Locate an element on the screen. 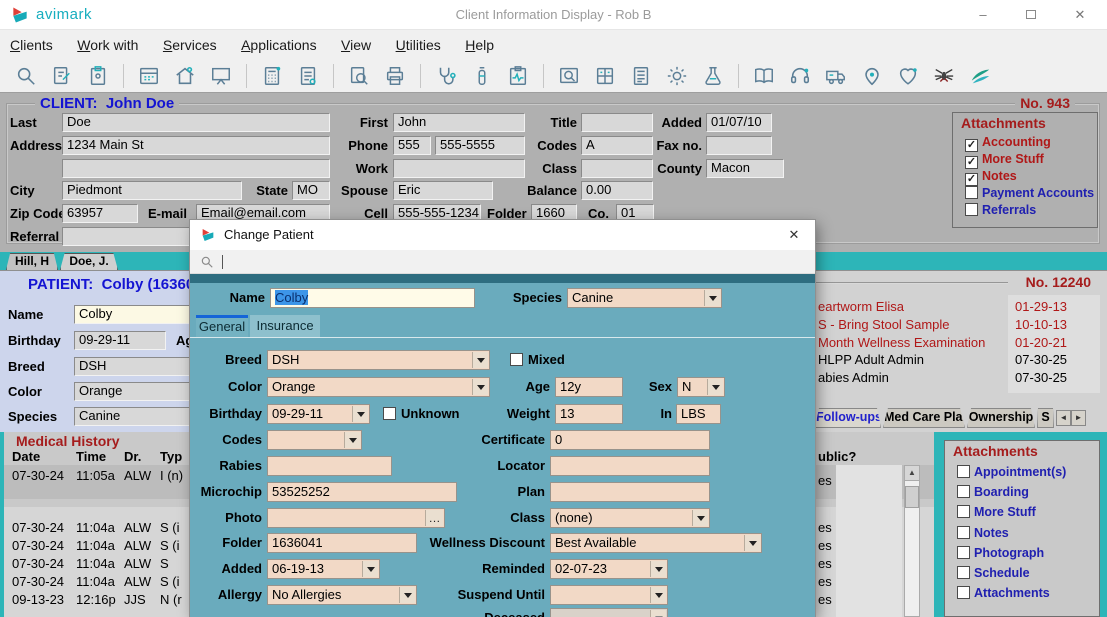 The height and width of the screenshot is (617, 1107). tab-ownership: Ownership is located at coordinates (1001, 418).